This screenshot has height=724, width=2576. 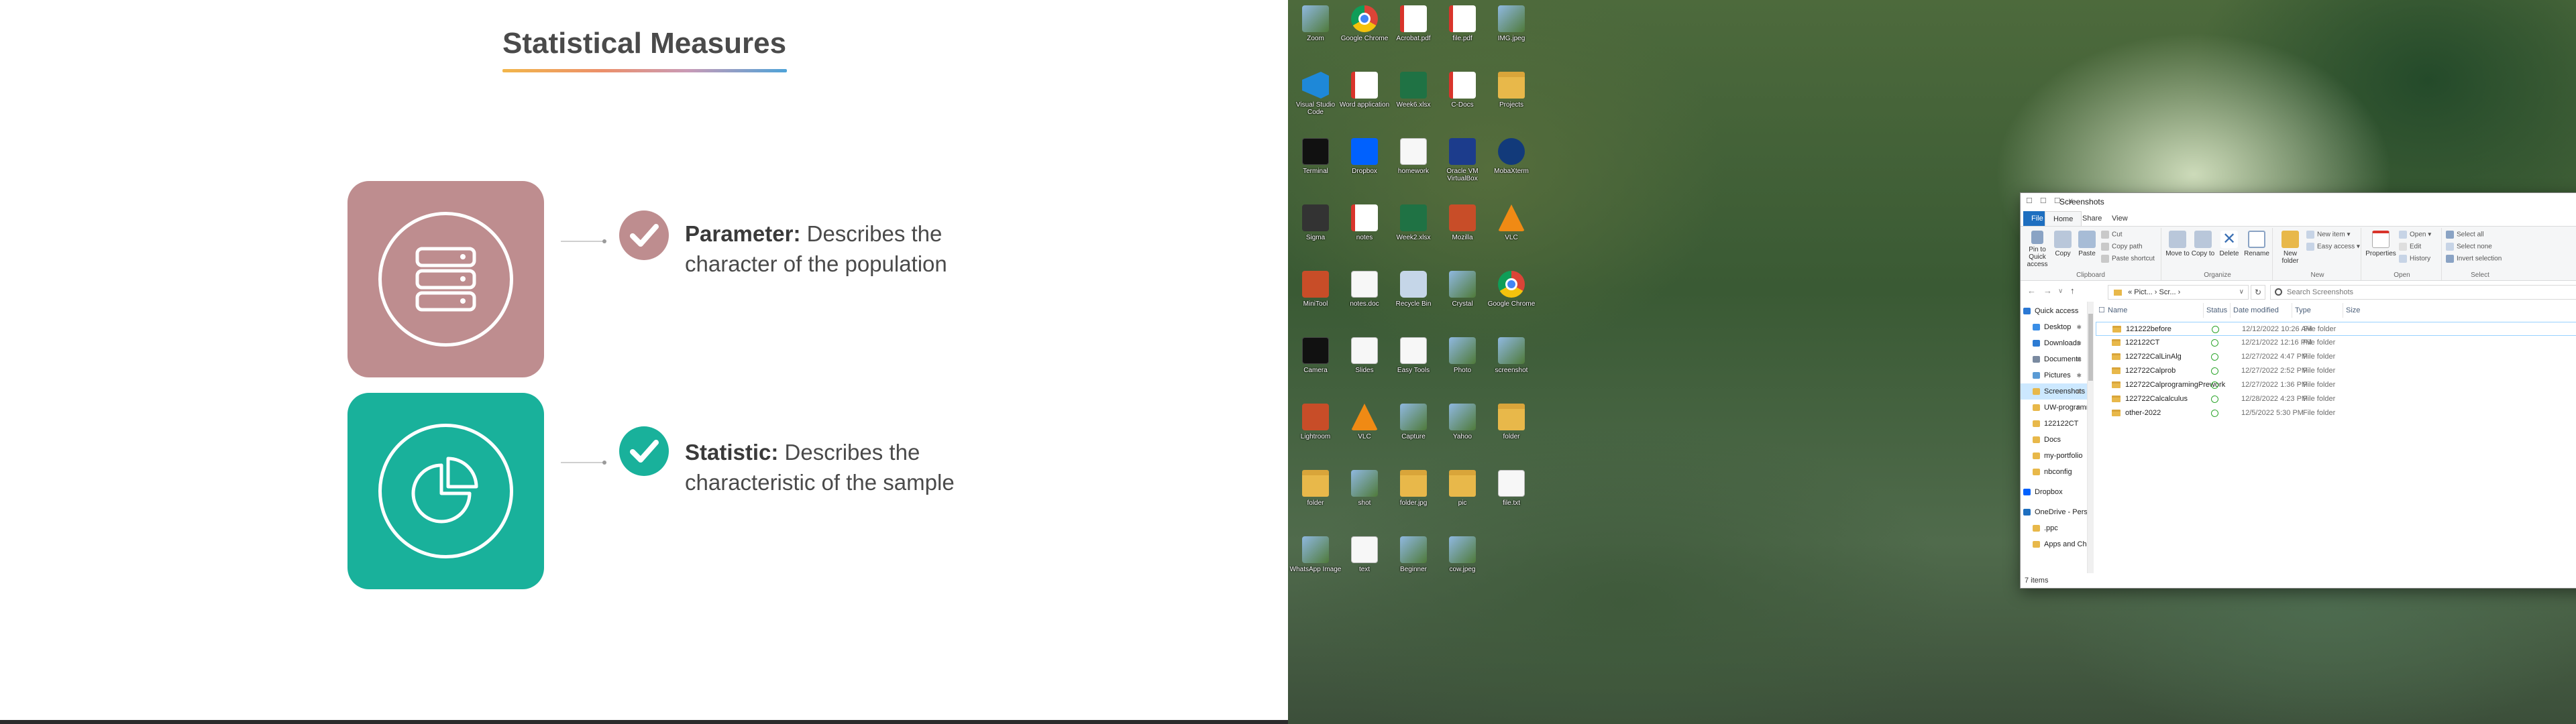 I want to click on desktop-icon: text, so click(x=1362, y=564).